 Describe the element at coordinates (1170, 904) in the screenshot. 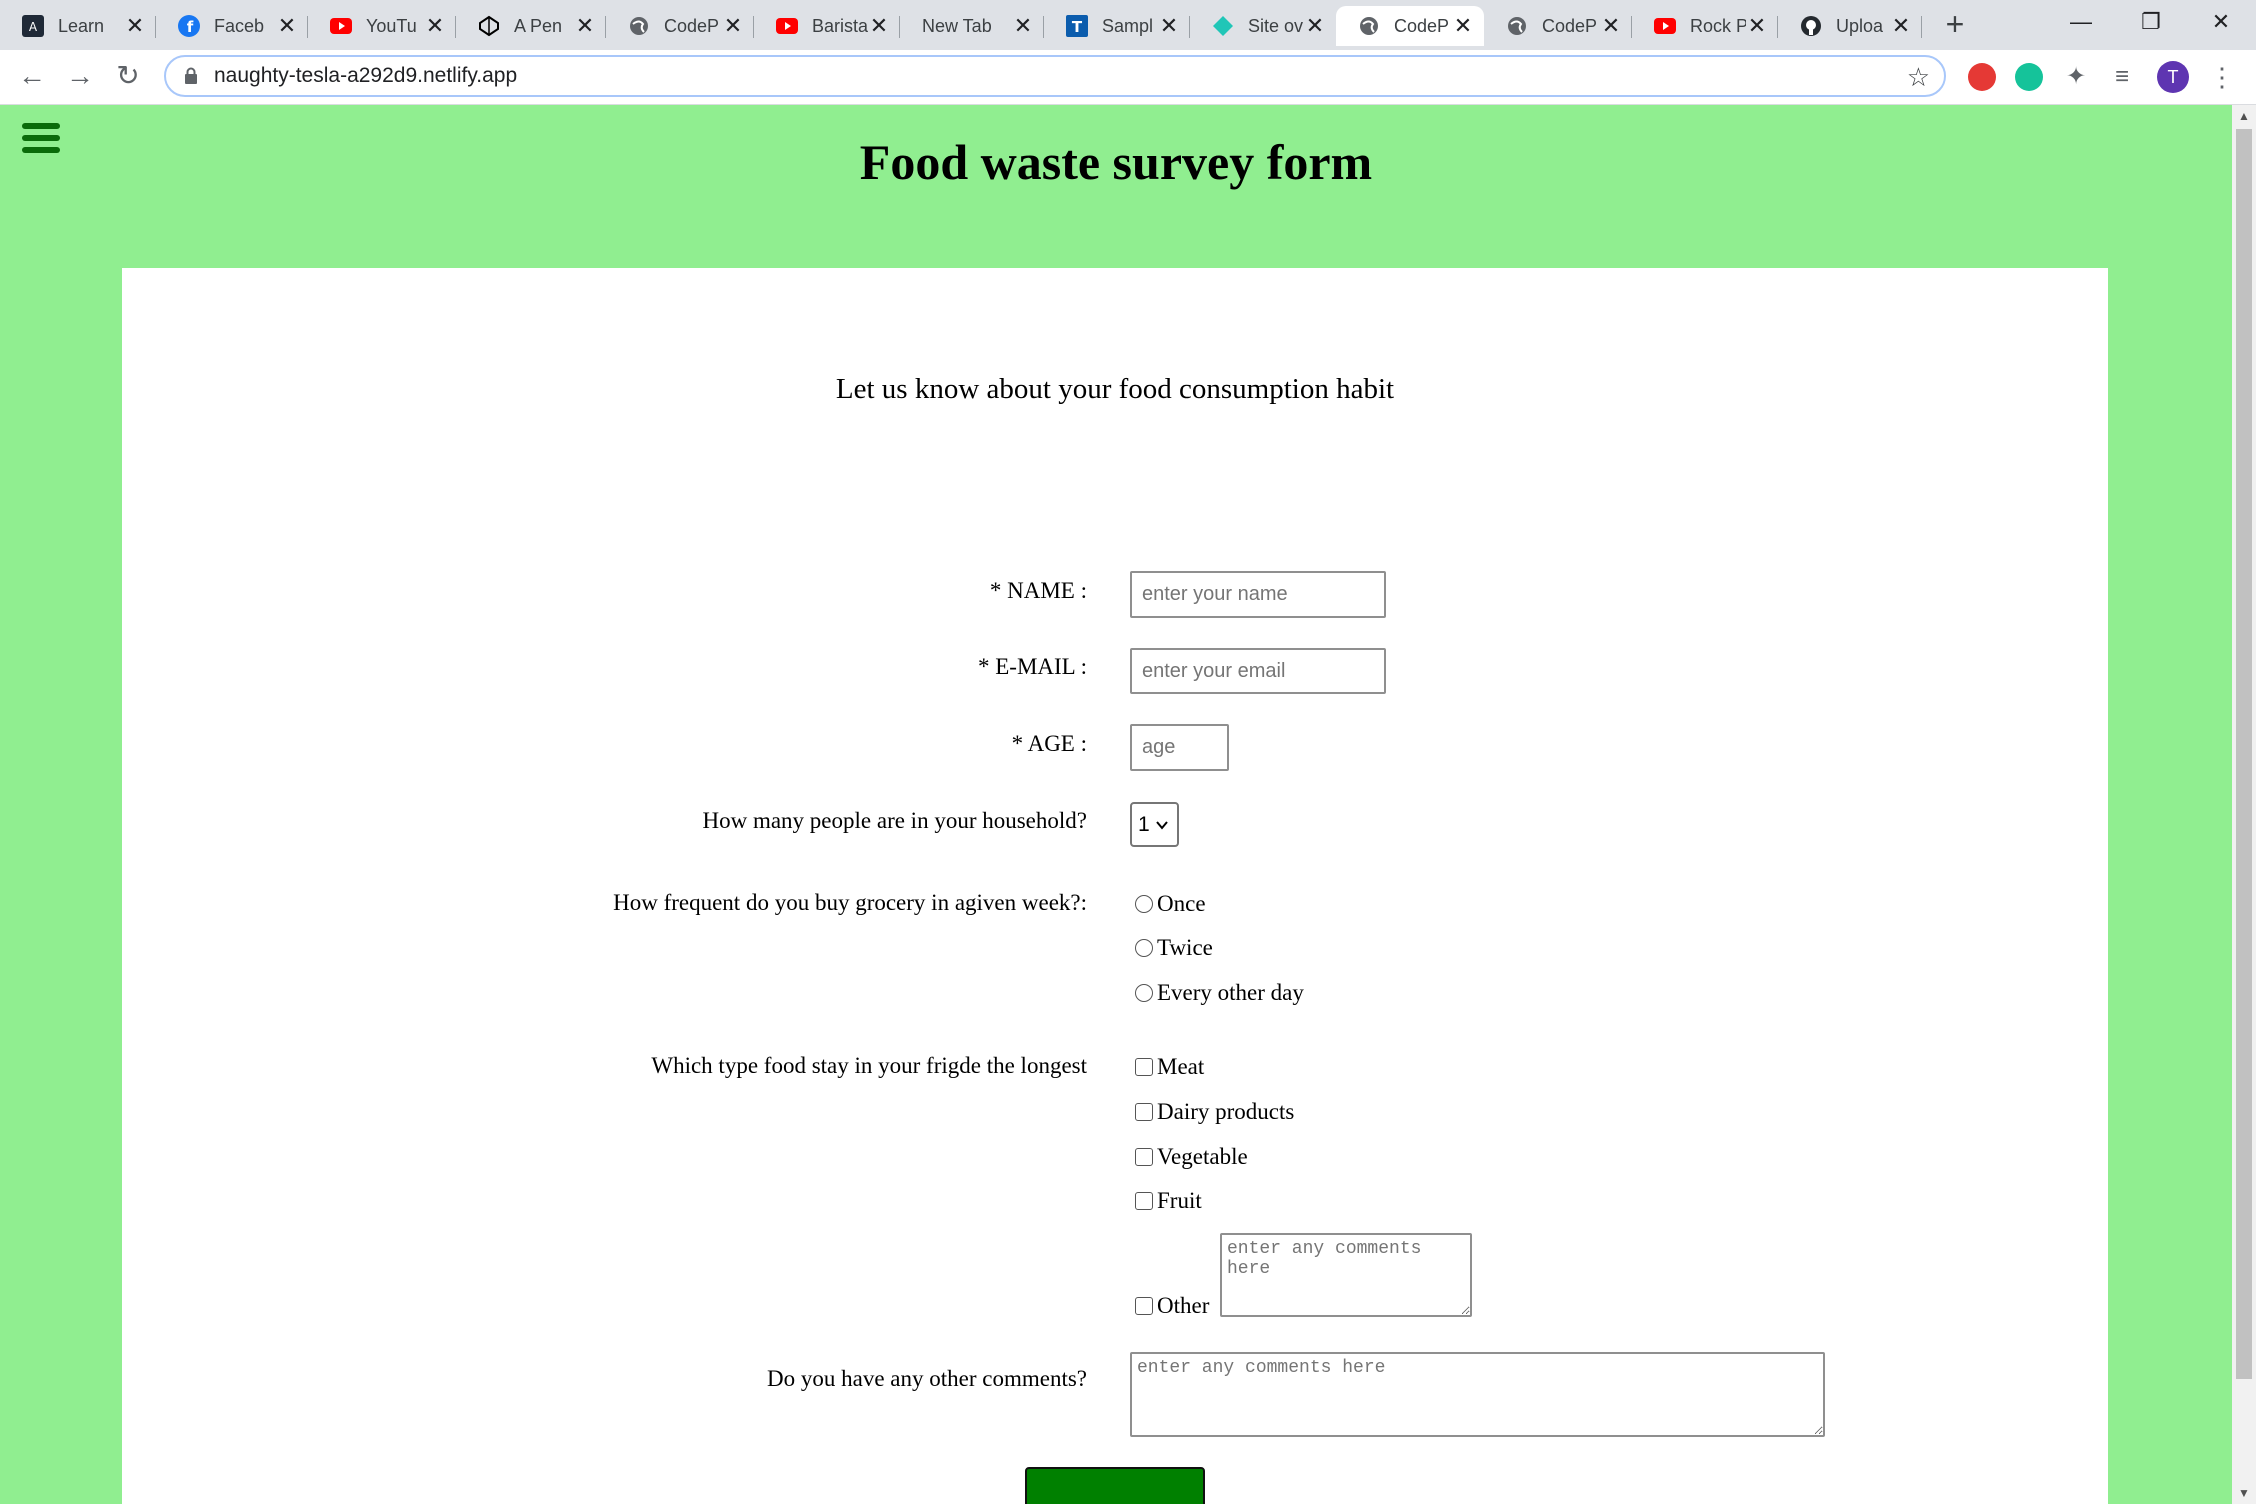

I see `frequency-option-once: Once` at that location.